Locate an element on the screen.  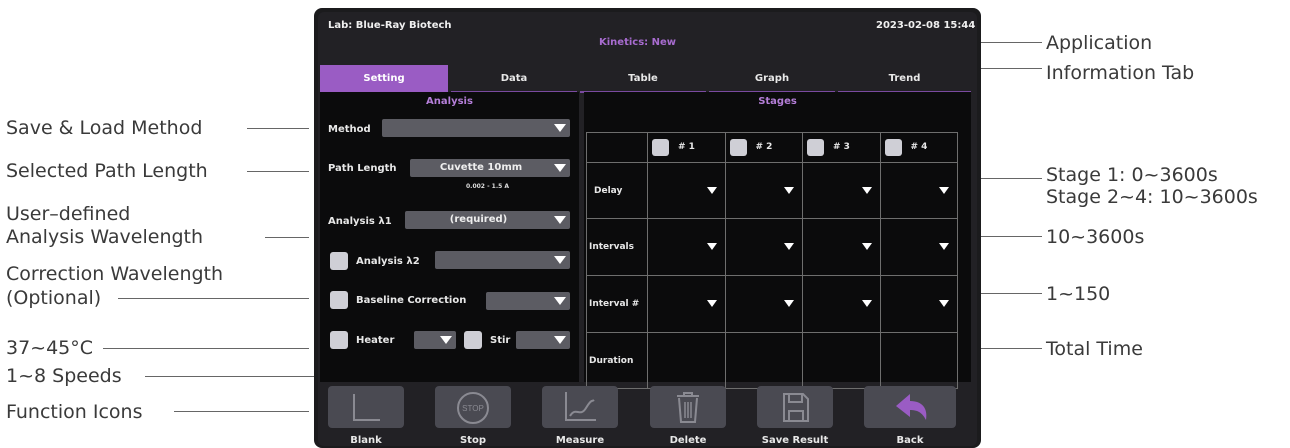
path-length-value: Cuvette 10mm is located at coordinates (481, 167).